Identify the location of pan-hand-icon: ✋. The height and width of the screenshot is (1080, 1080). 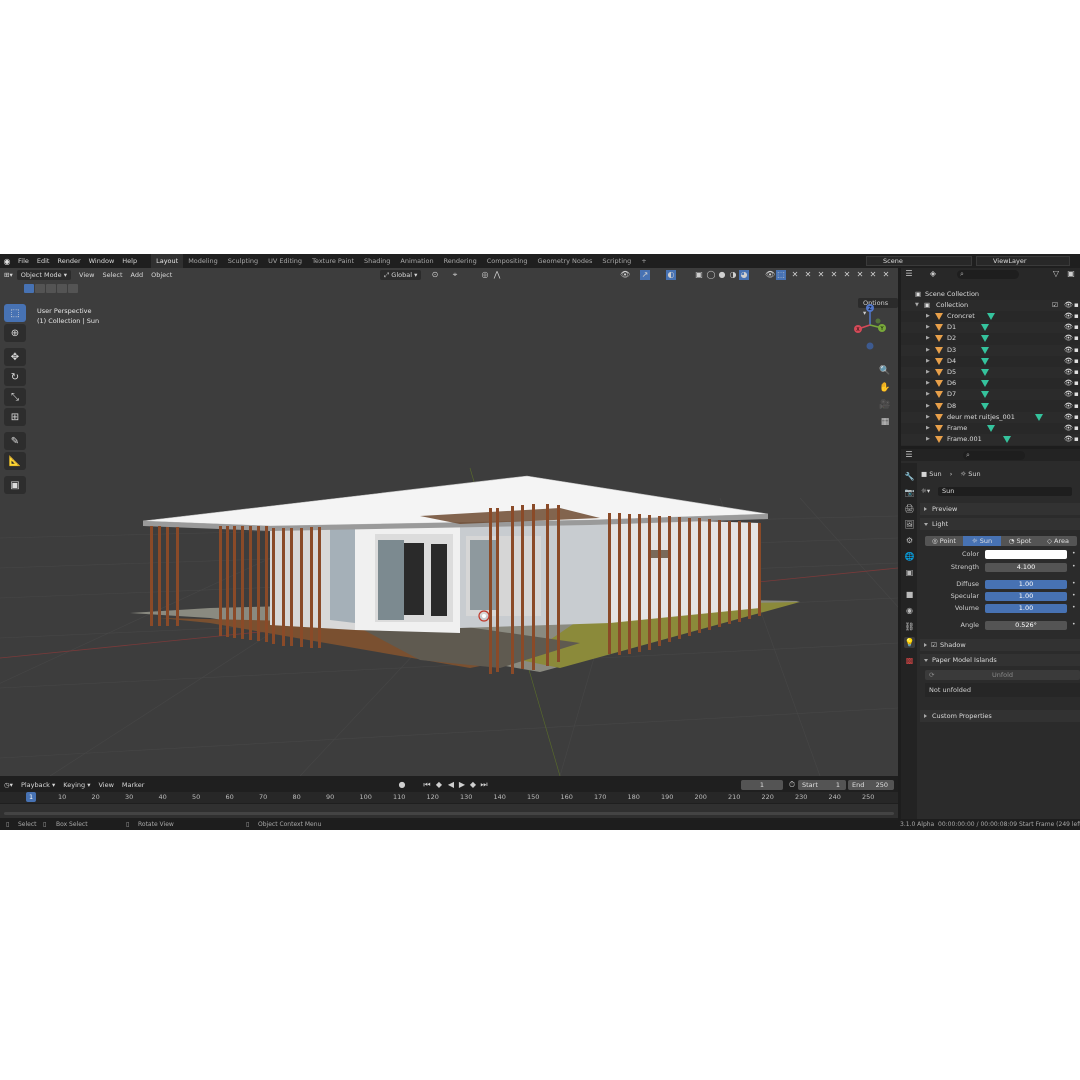
(885, 388).